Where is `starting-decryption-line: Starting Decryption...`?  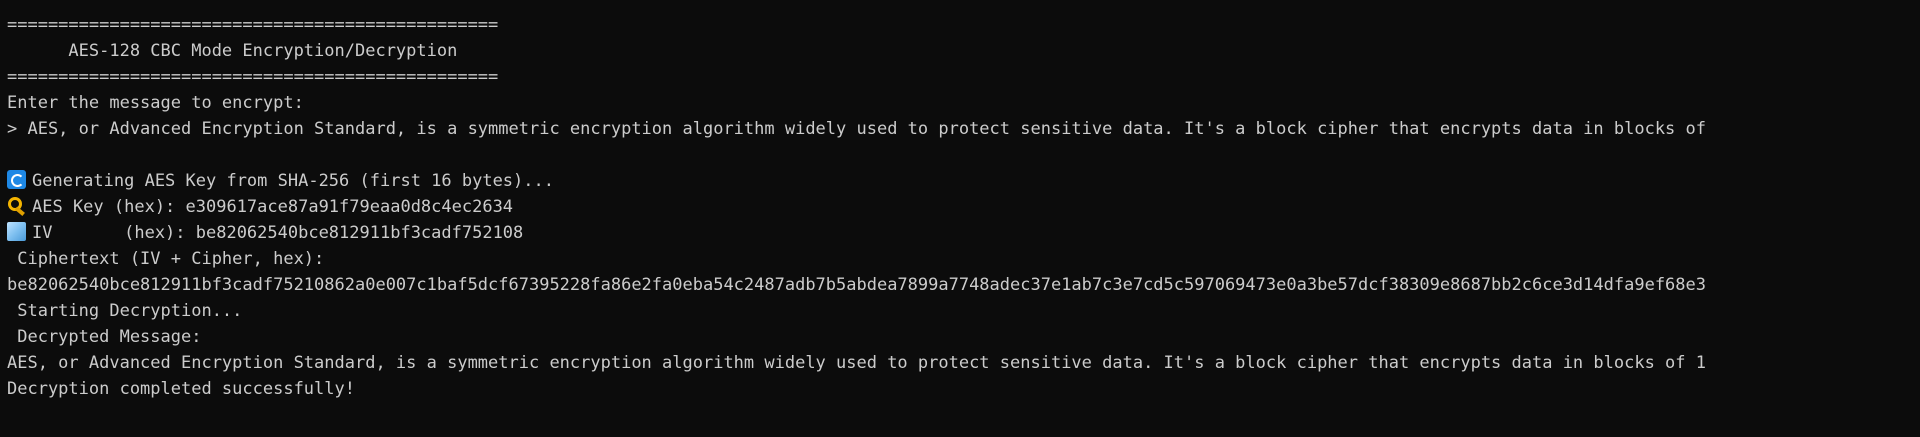 starting-decryption-line: Starting Decryption... is located at coordinates (125, 311).